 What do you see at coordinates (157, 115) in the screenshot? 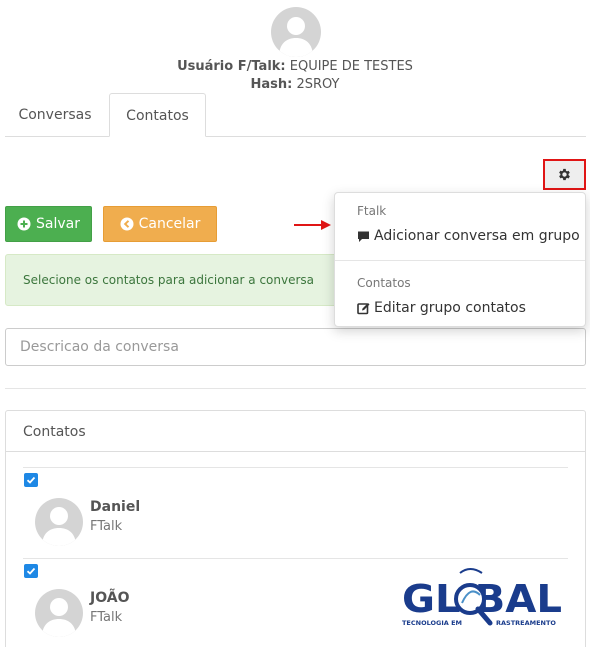
I see `tab-contatos: Contatos` at bounding box center [157, 115].